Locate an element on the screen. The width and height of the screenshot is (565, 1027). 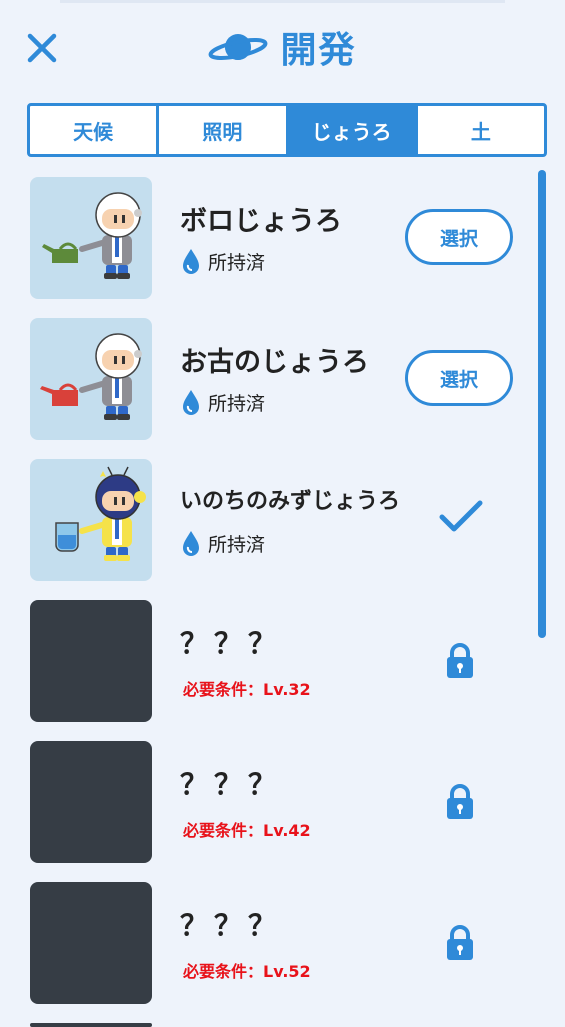
header: 開発 is located at coordinates (282, 50).